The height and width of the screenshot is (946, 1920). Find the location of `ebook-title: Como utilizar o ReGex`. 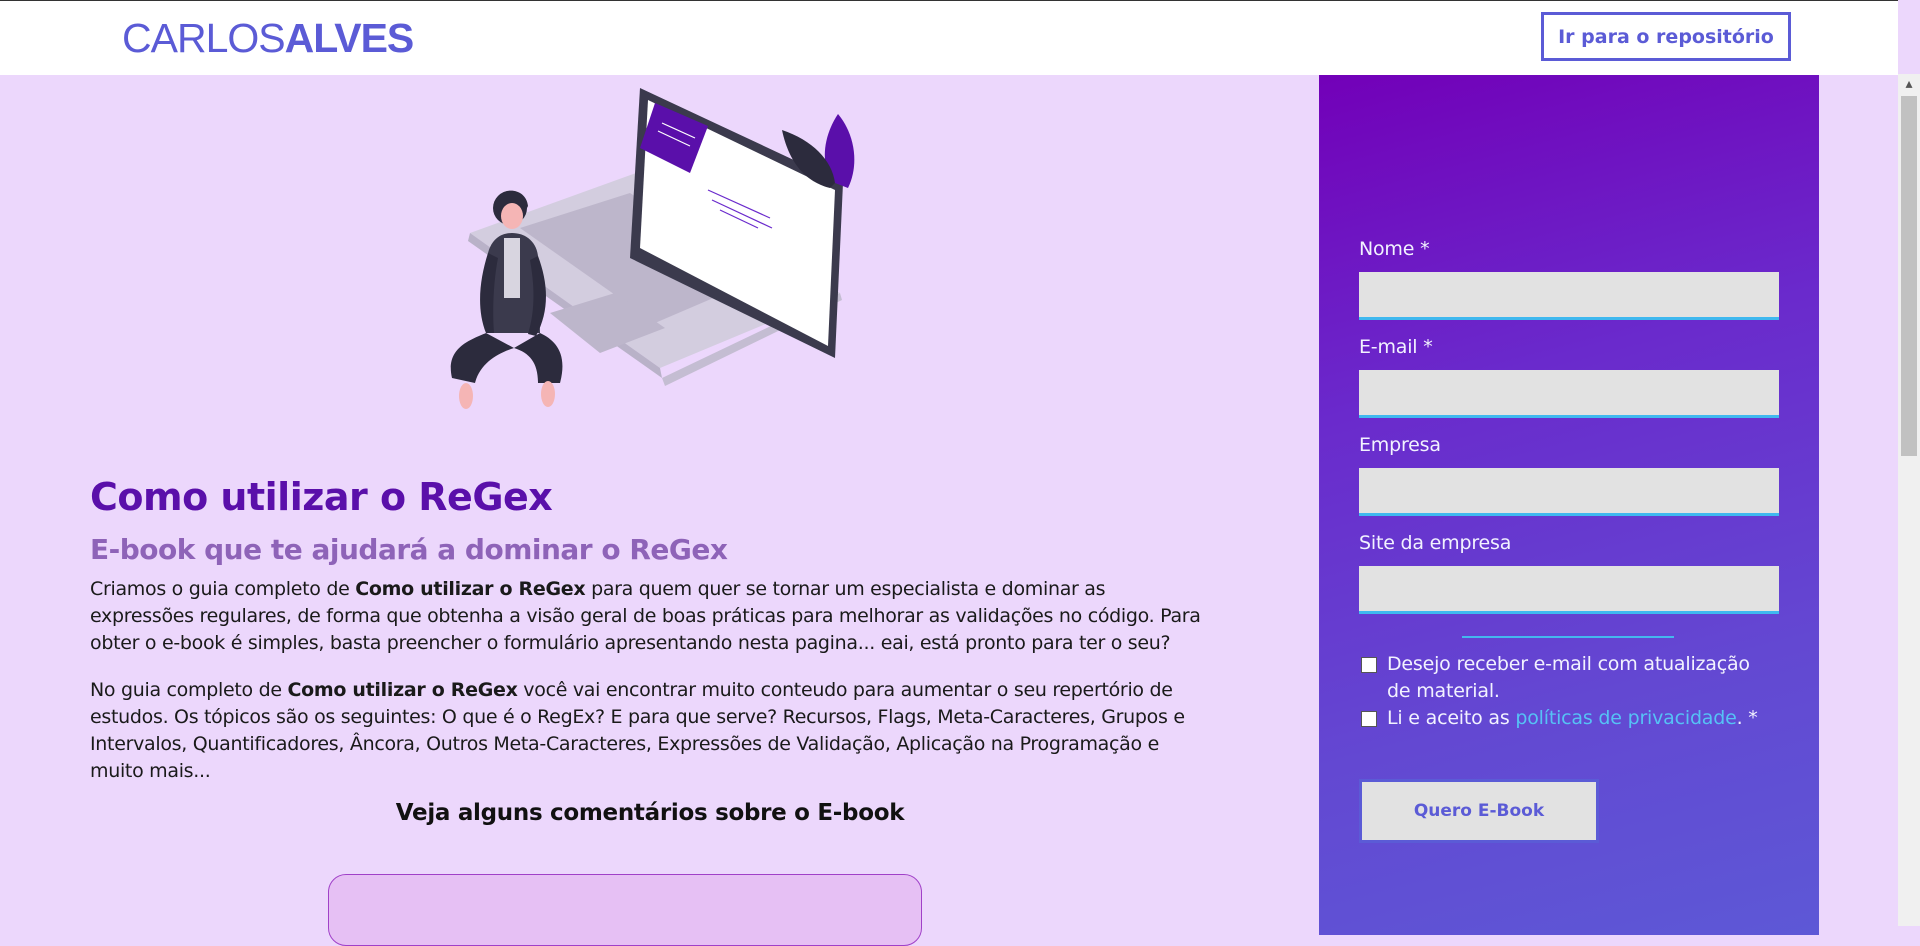

ebook-title: Como utilizar o ReGex is located at coordinates (321, 497).